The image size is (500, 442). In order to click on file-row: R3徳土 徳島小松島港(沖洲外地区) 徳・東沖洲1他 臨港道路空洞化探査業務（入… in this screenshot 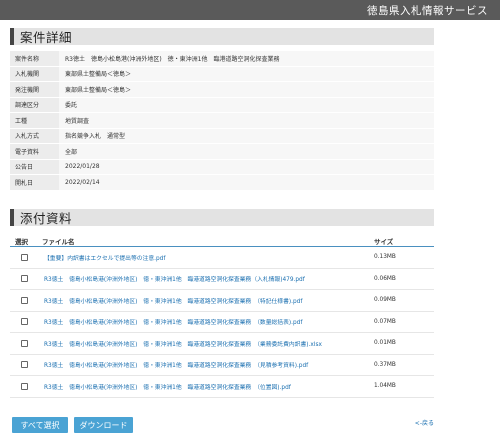, I will do `click(222, 279)`.